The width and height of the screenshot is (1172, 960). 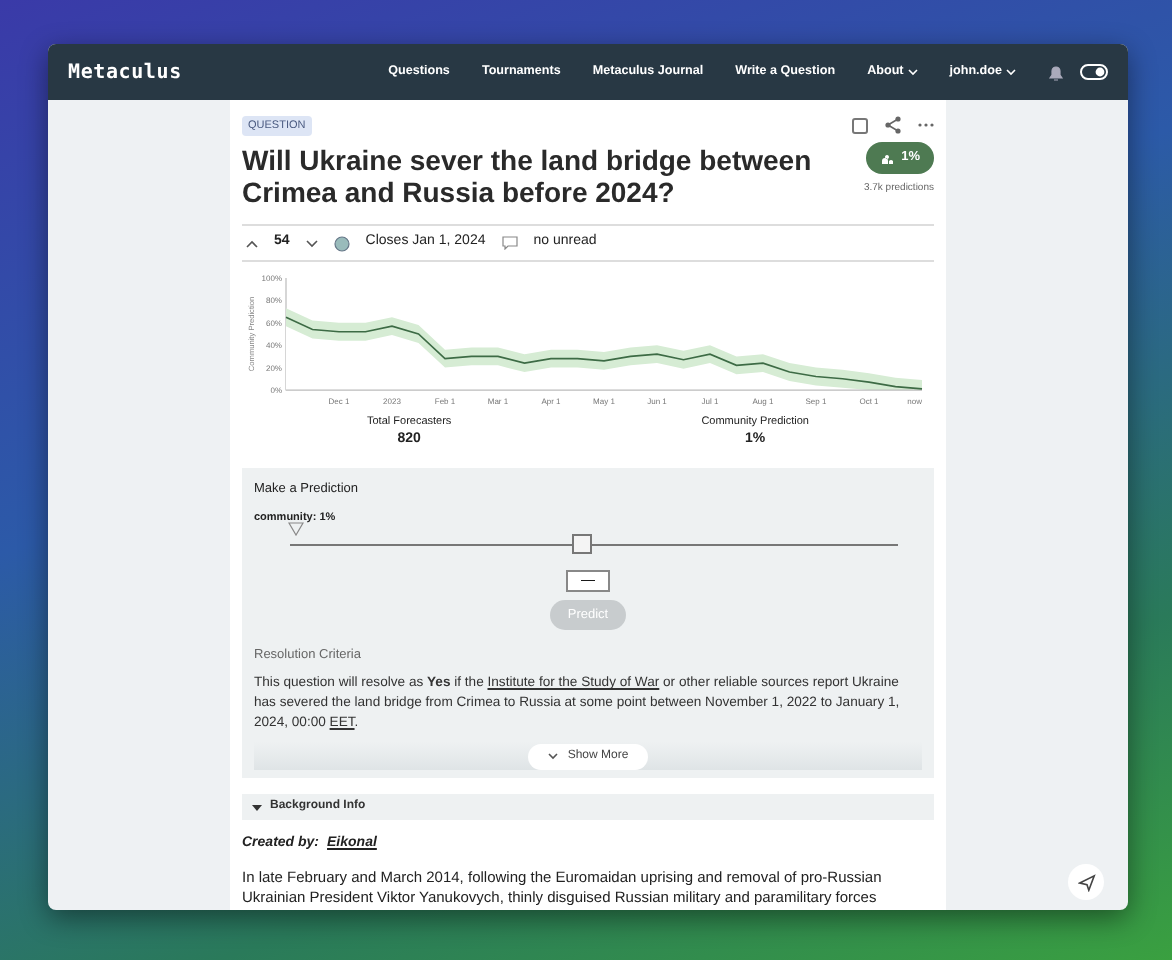 What do you see at coordinates (509, 243) in the screenshot?
I see `comment-icon` at bounding box center [509, 243].